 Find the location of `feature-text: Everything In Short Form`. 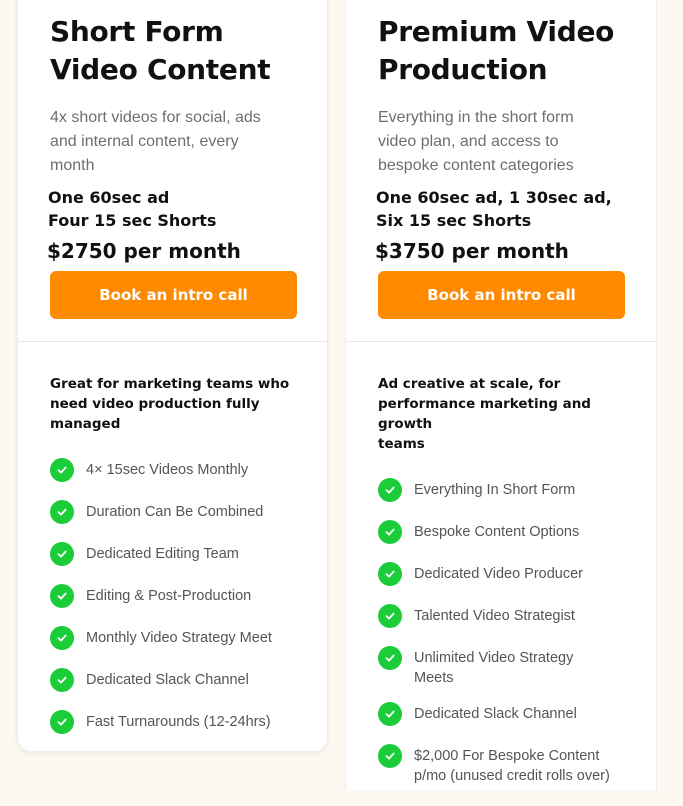

feature-text: Everything In Short Form is located at coordinates (495, 490).